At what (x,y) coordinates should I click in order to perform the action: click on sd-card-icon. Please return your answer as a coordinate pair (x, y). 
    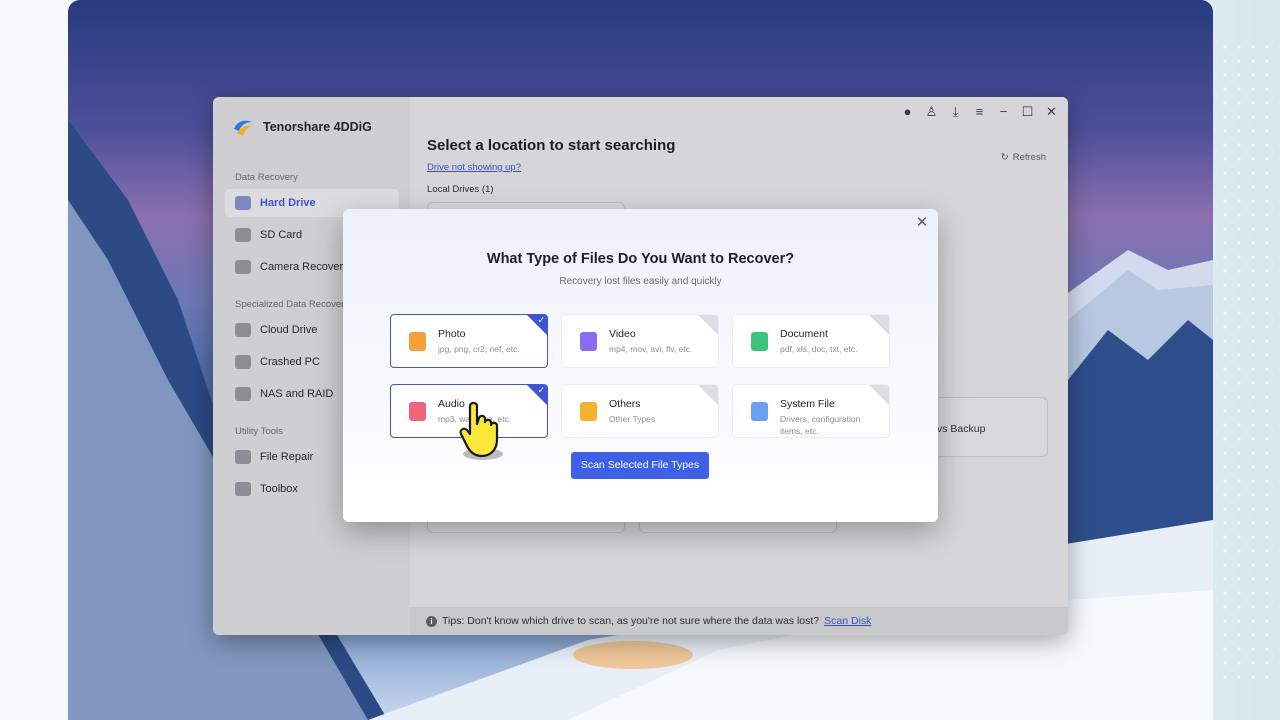
    Looking at the image, I should click on (243, 235).